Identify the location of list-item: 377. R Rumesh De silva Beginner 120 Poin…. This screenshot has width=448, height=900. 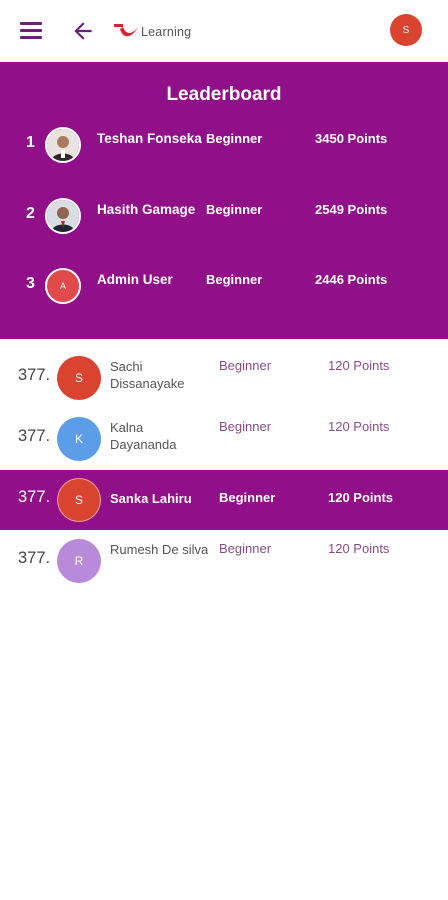
(224, 561).